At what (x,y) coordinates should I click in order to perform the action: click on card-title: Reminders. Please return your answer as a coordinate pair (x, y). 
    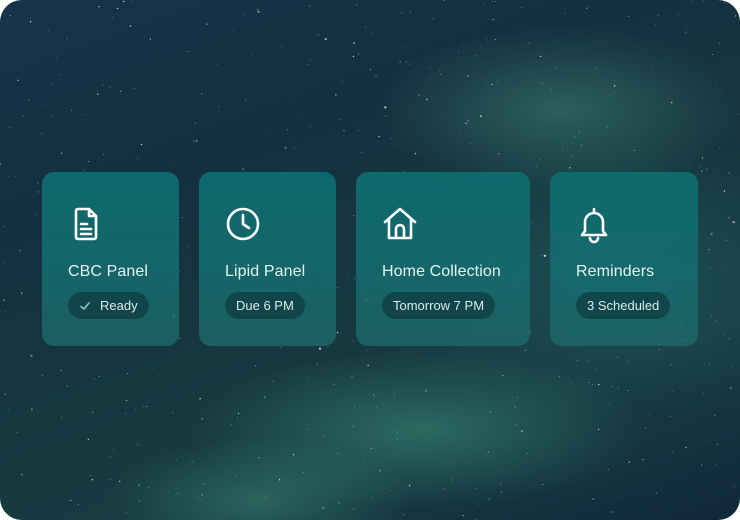
    Looking at the image, I should click on (615, 271).